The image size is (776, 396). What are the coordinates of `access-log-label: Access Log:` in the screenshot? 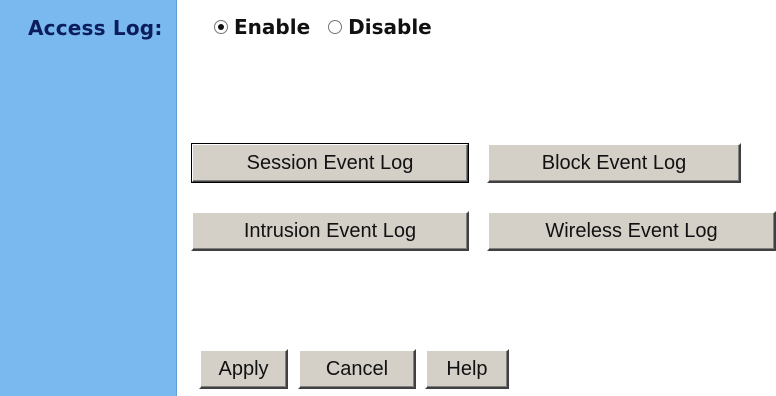 It's located at (95, 28).